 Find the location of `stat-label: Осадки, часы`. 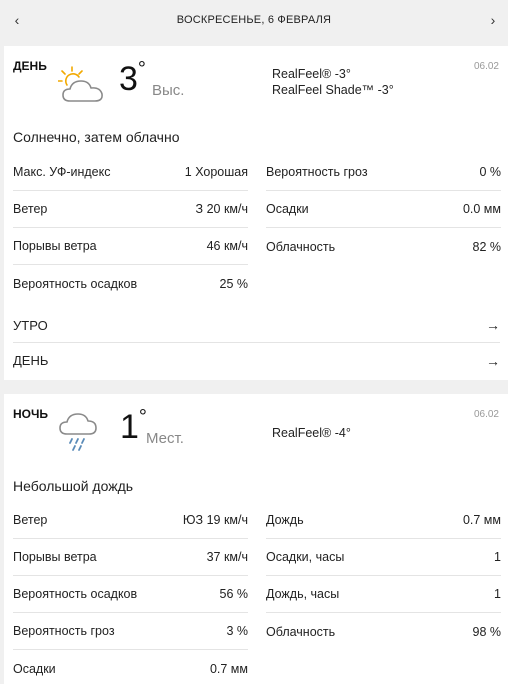

stat-label: Осадки, часы is located at coordinates (305, 557).